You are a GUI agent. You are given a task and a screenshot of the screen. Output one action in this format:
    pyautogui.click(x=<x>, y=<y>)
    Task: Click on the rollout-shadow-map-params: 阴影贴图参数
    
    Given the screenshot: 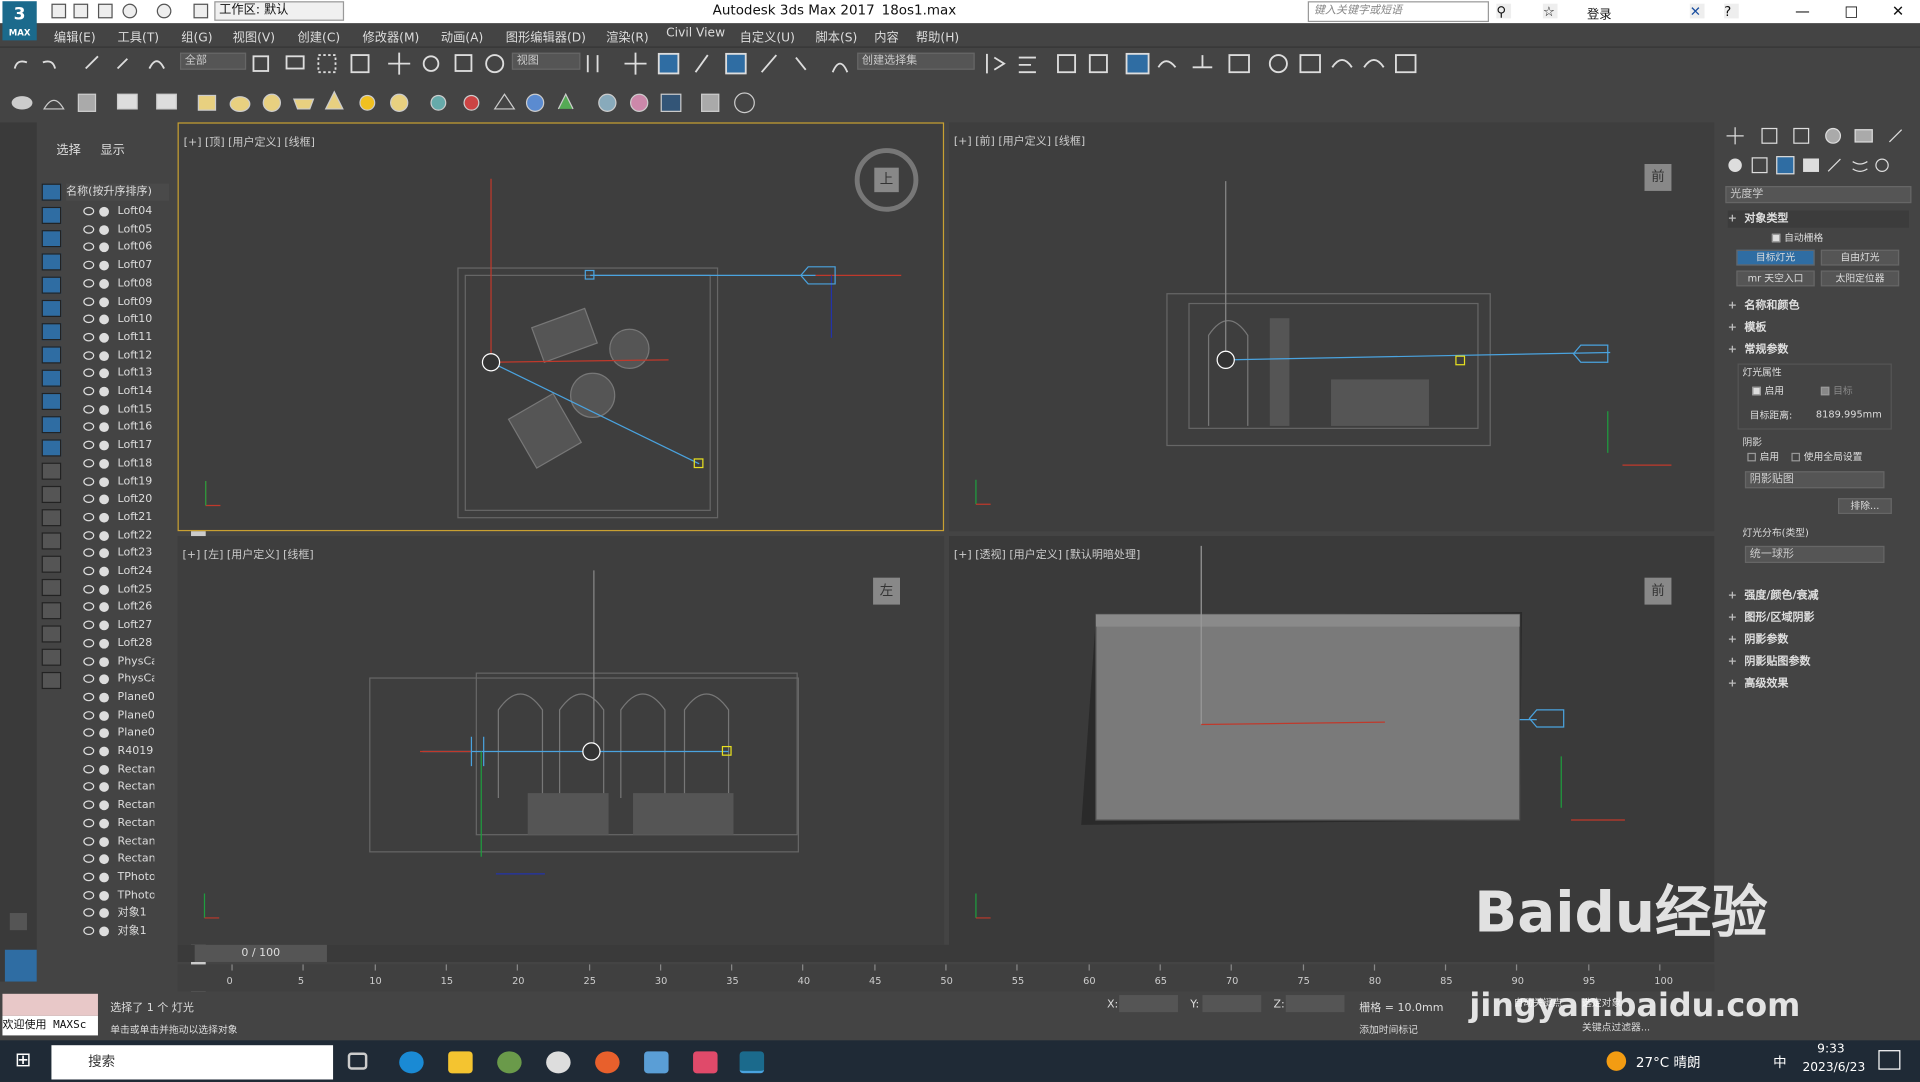 What is the action you would take?
    pyautogui.click(x=1818, y=662)
    